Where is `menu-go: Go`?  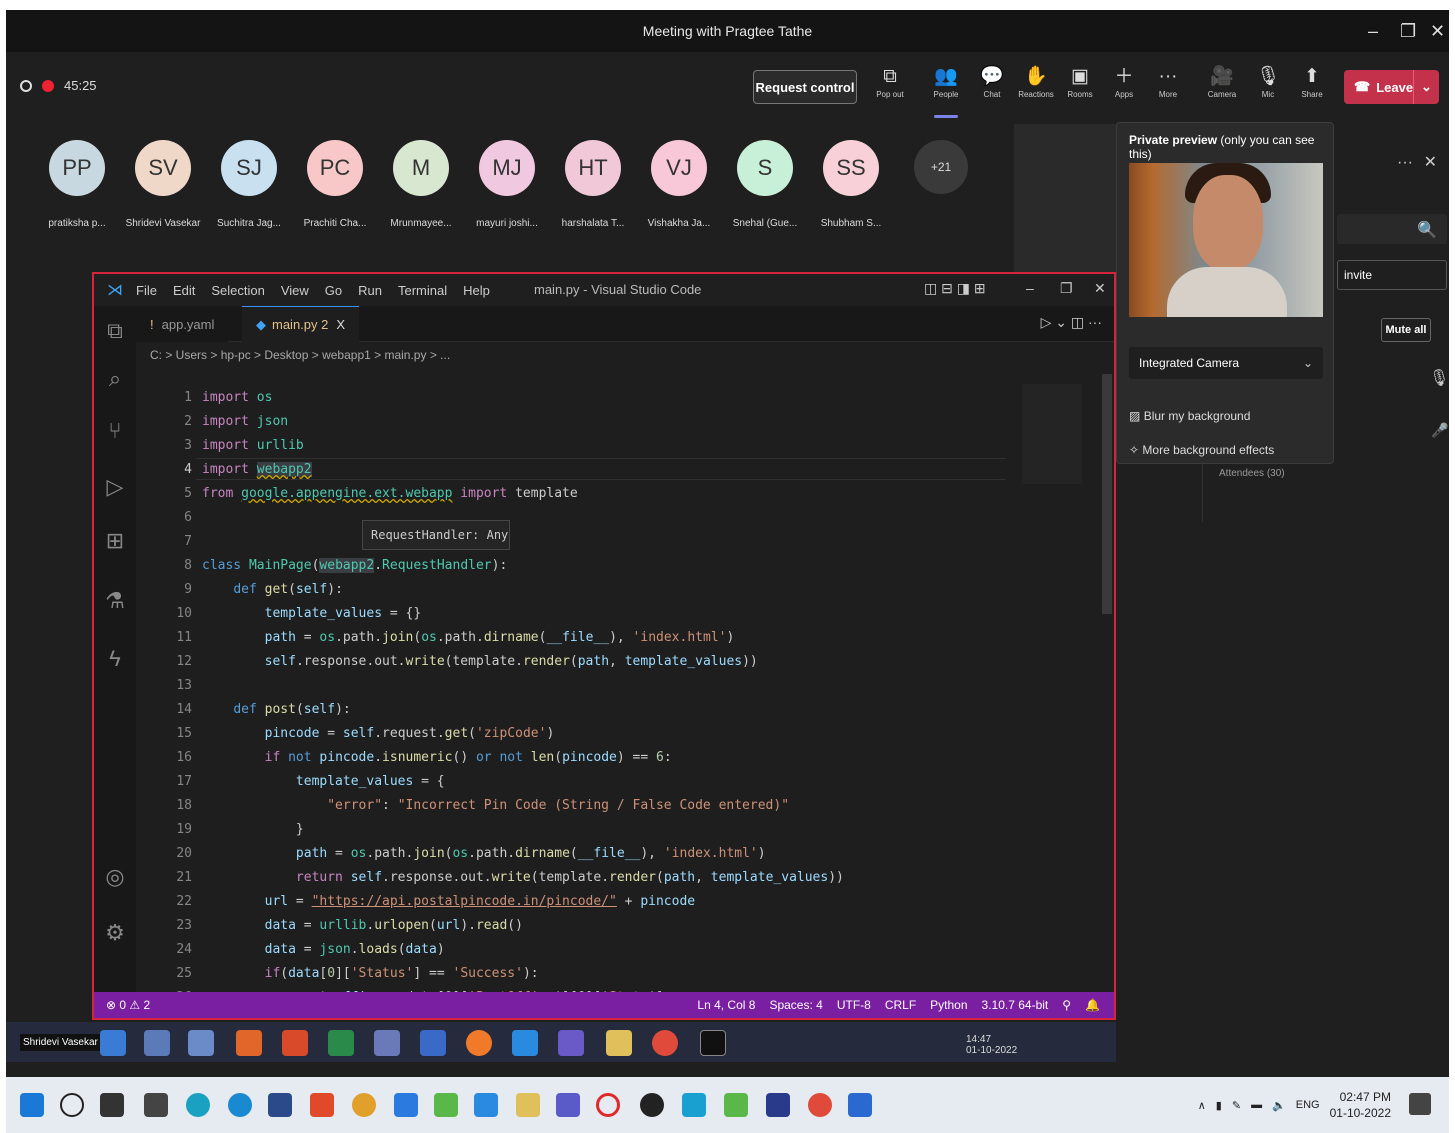 menu-go: Go is located at coordinates (333, 290).